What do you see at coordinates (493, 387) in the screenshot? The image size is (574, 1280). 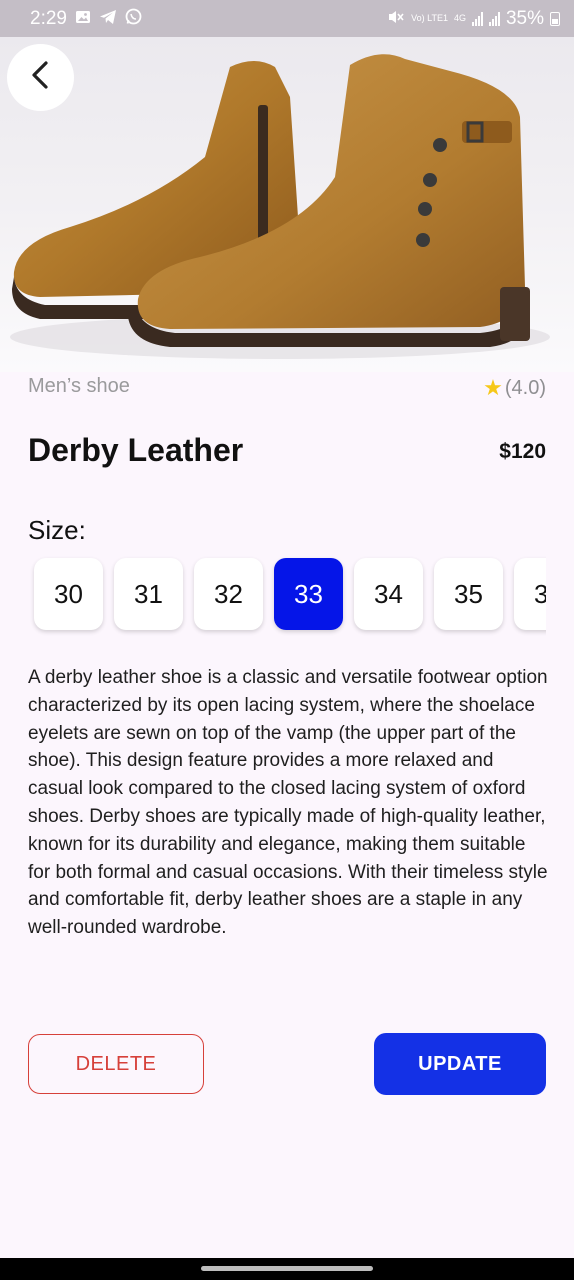 I see `star-icon: ★` at bounding box center [493, 387].